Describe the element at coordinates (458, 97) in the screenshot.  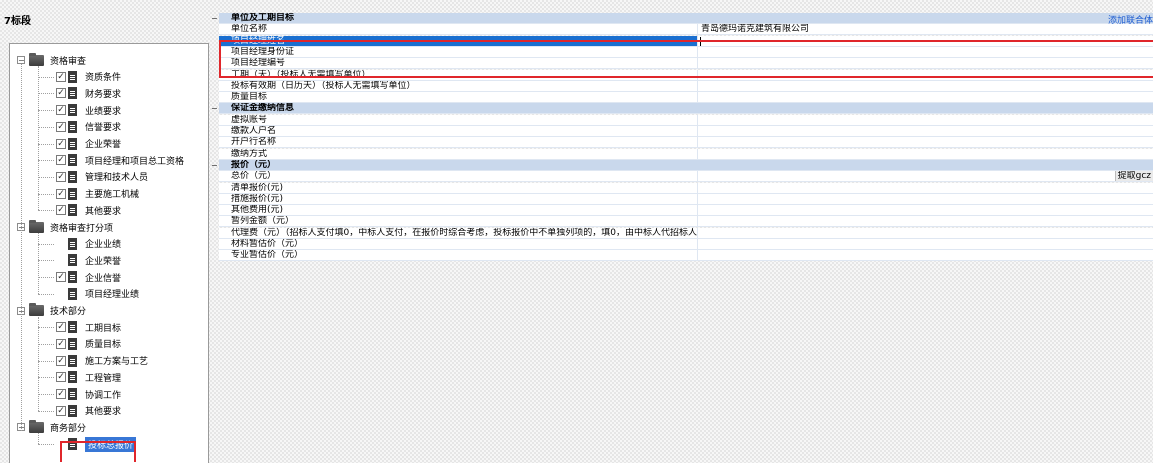
I see `property-name: 质量目标` at that location.